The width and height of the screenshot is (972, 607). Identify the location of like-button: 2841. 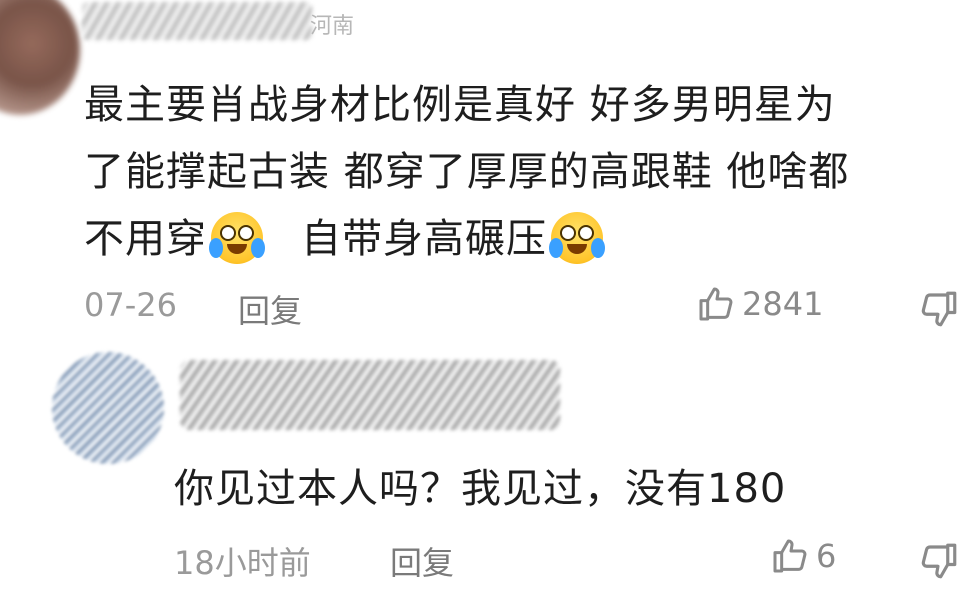
(759, 304).